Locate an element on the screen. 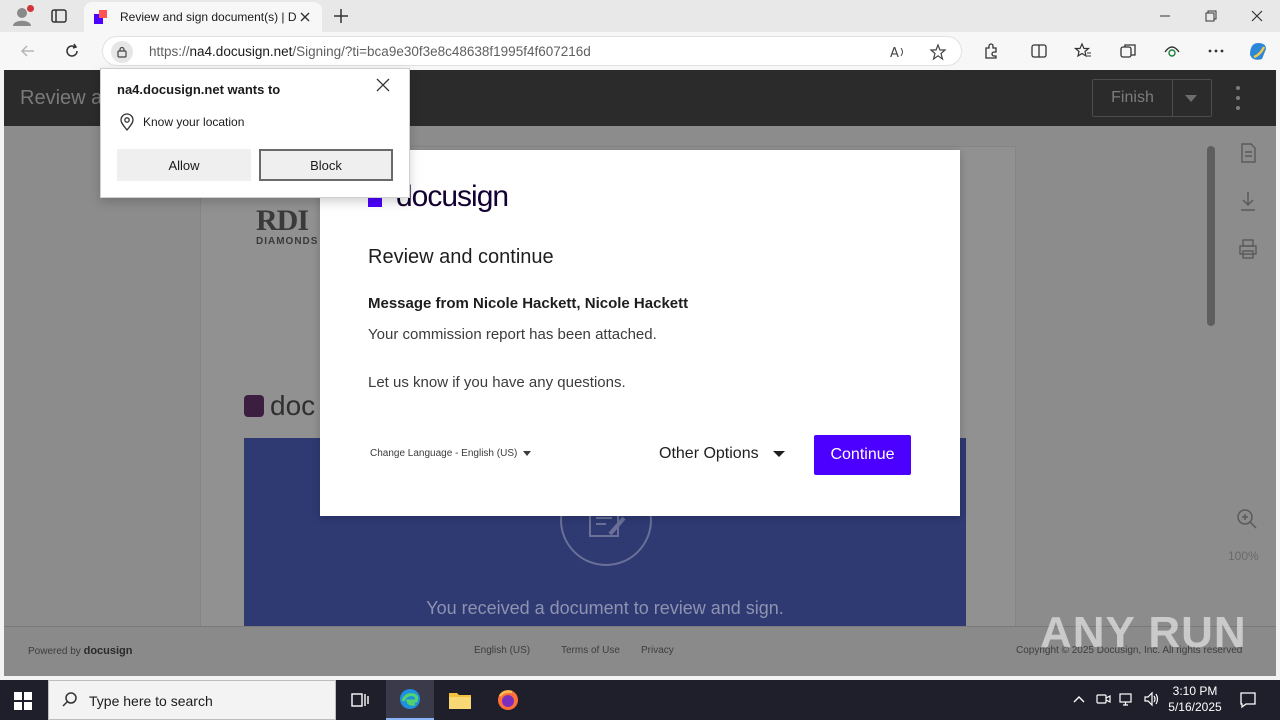  task-view-icon is located at coordinates (360, 700).